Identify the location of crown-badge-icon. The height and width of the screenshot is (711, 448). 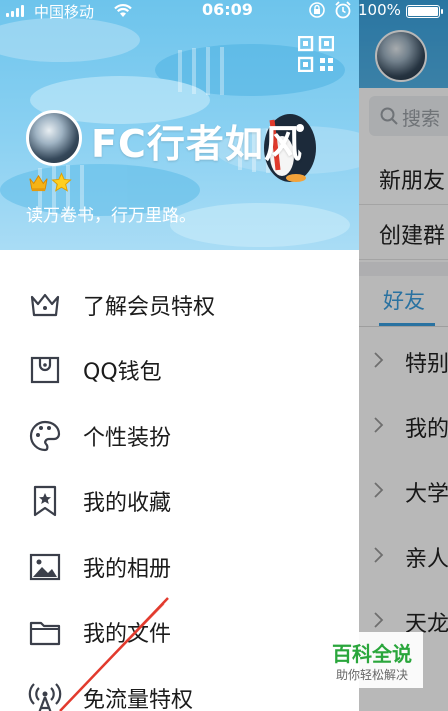
(38, 183).